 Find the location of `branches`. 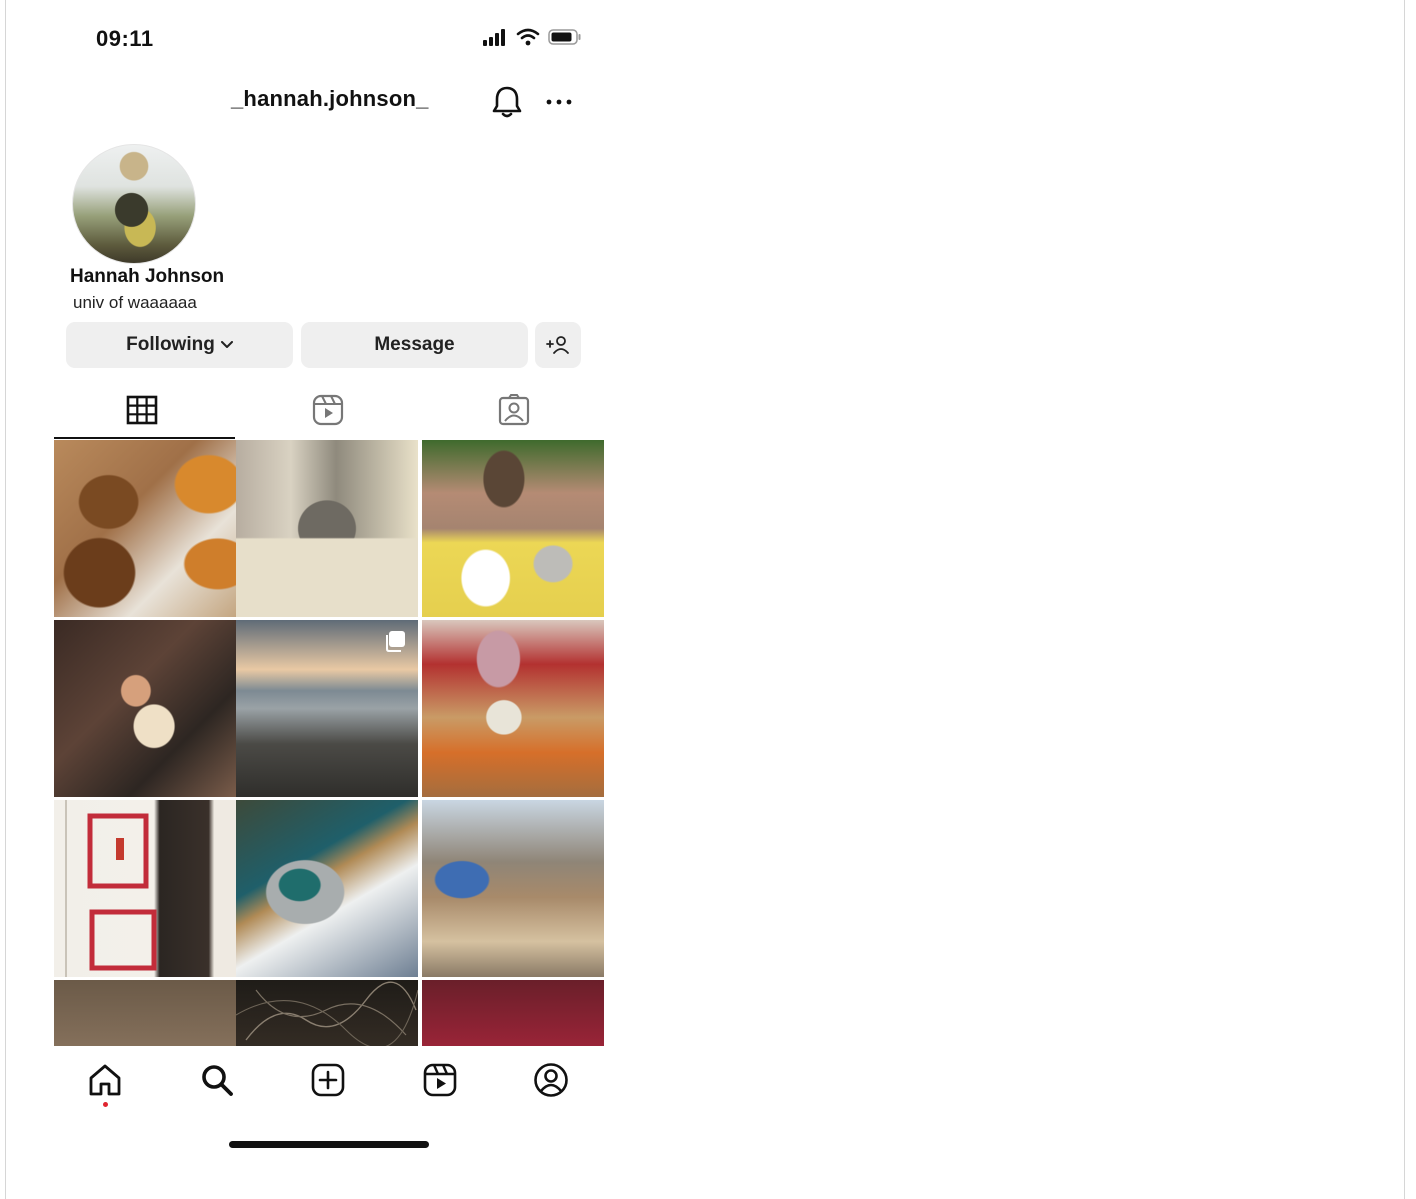

branches is located at coordinates (327, 1013).